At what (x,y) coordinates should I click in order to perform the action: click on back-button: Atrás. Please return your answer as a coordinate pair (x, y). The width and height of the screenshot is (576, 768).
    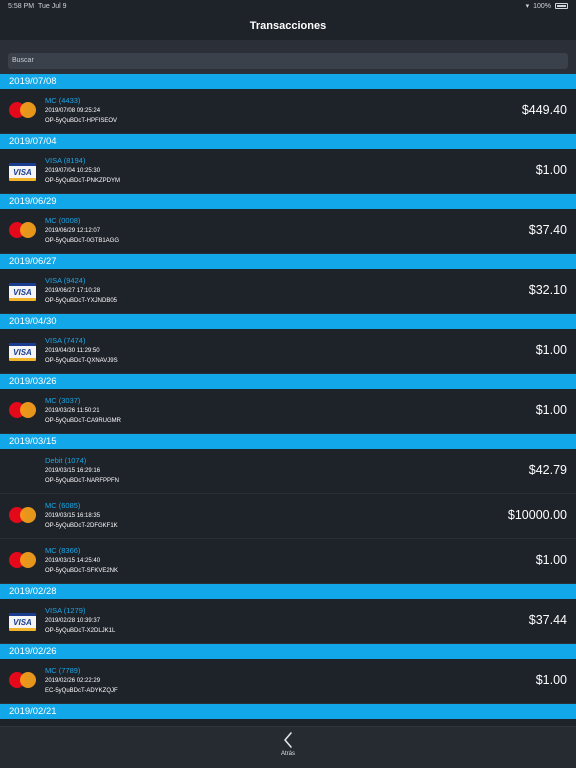
    Looking at the image, I should click on (288, 749).